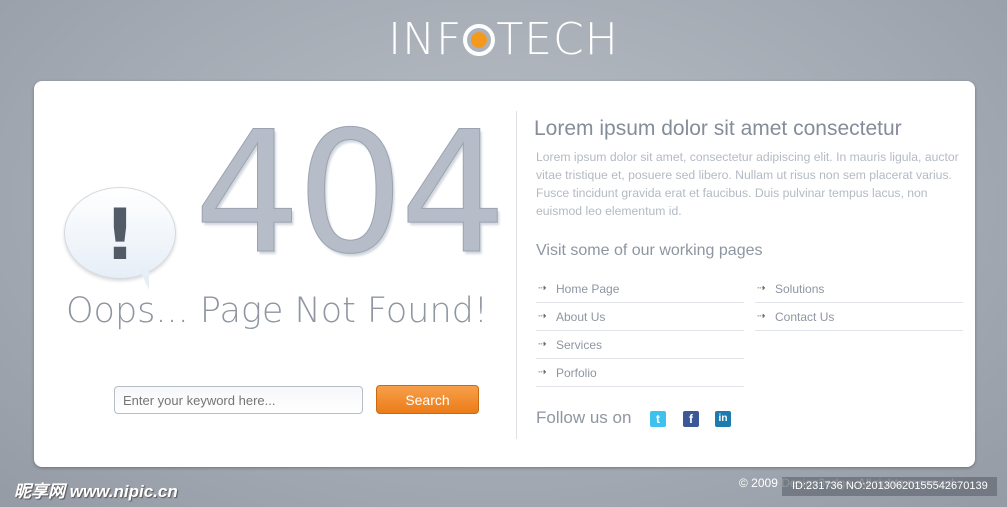 The image size is (1007, 507). I want to click on divider, so click(516, 275).